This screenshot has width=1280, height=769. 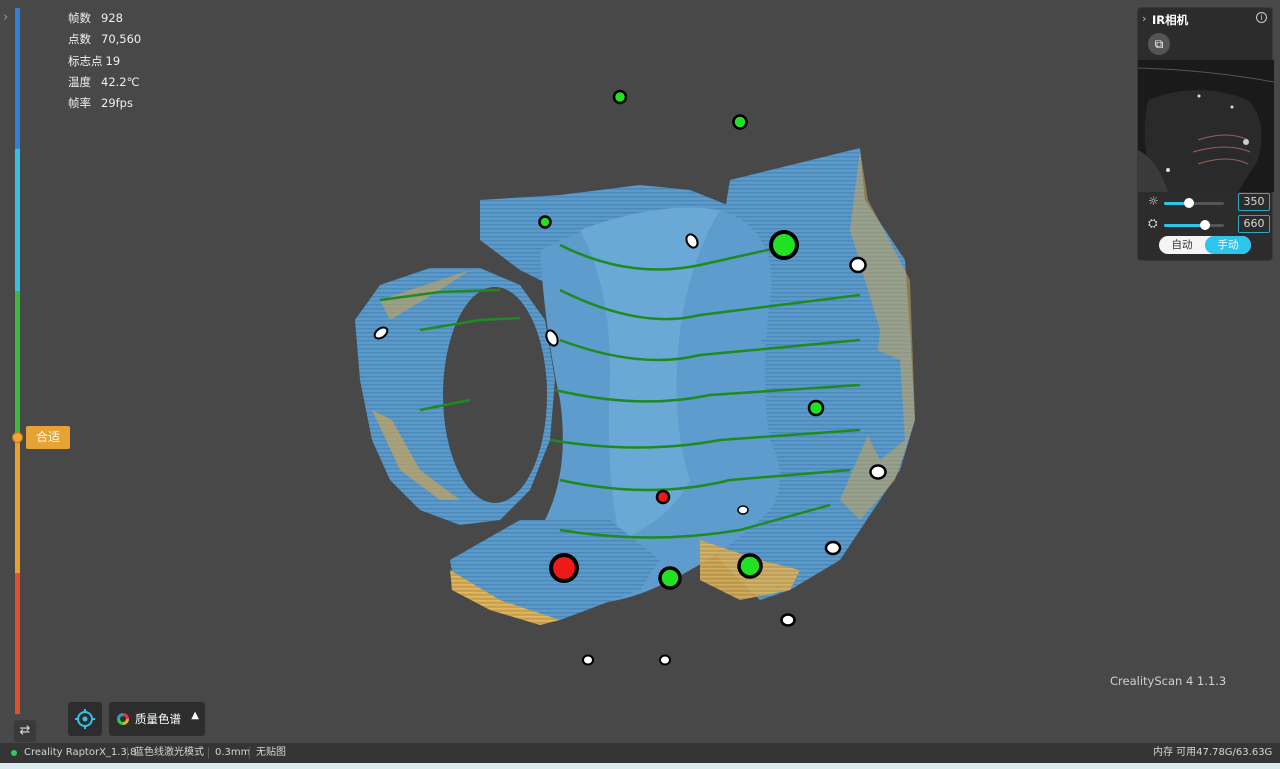 I want to click on app-version: CrealityScan 4 1.1.3, so click(x=1168, y=681).